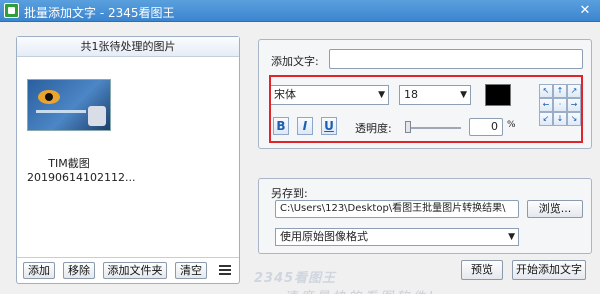  Describe the element at coordinates (128, 47) in the screenshot. I see `image-list-header: 共1张待处理的图片` at that location.